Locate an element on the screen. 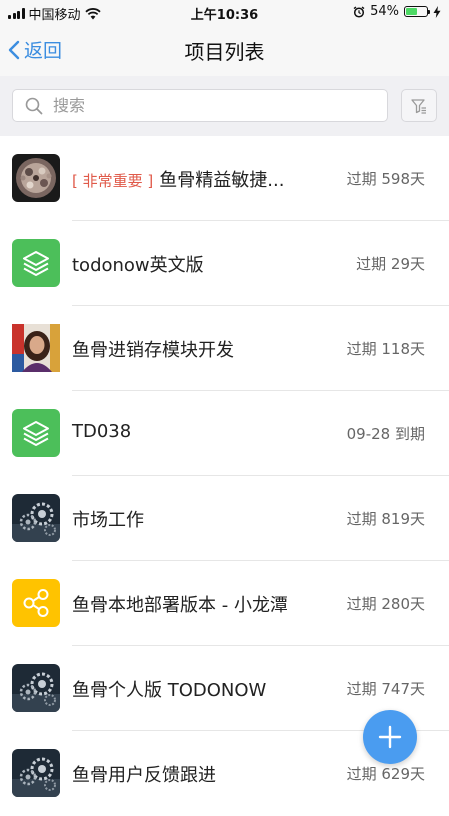  list-item: 鱼骨进销存模块开发 过期 118天 is located at coordinates (224, 348).